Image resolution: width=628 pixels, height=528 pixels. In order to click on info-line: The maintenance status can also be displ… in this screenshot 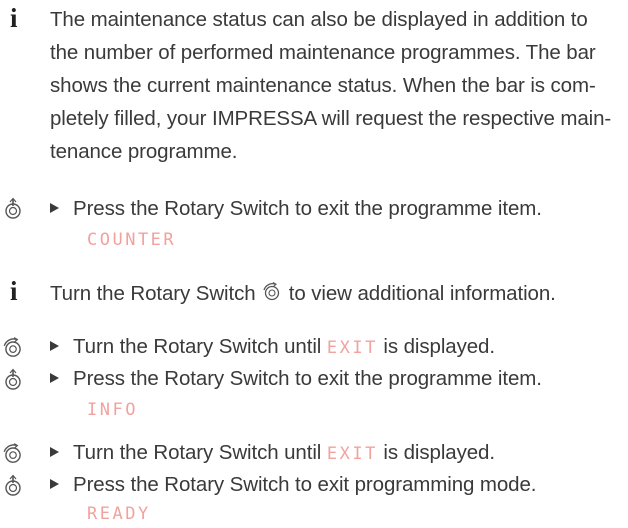, I will do `click(319, 19)`.